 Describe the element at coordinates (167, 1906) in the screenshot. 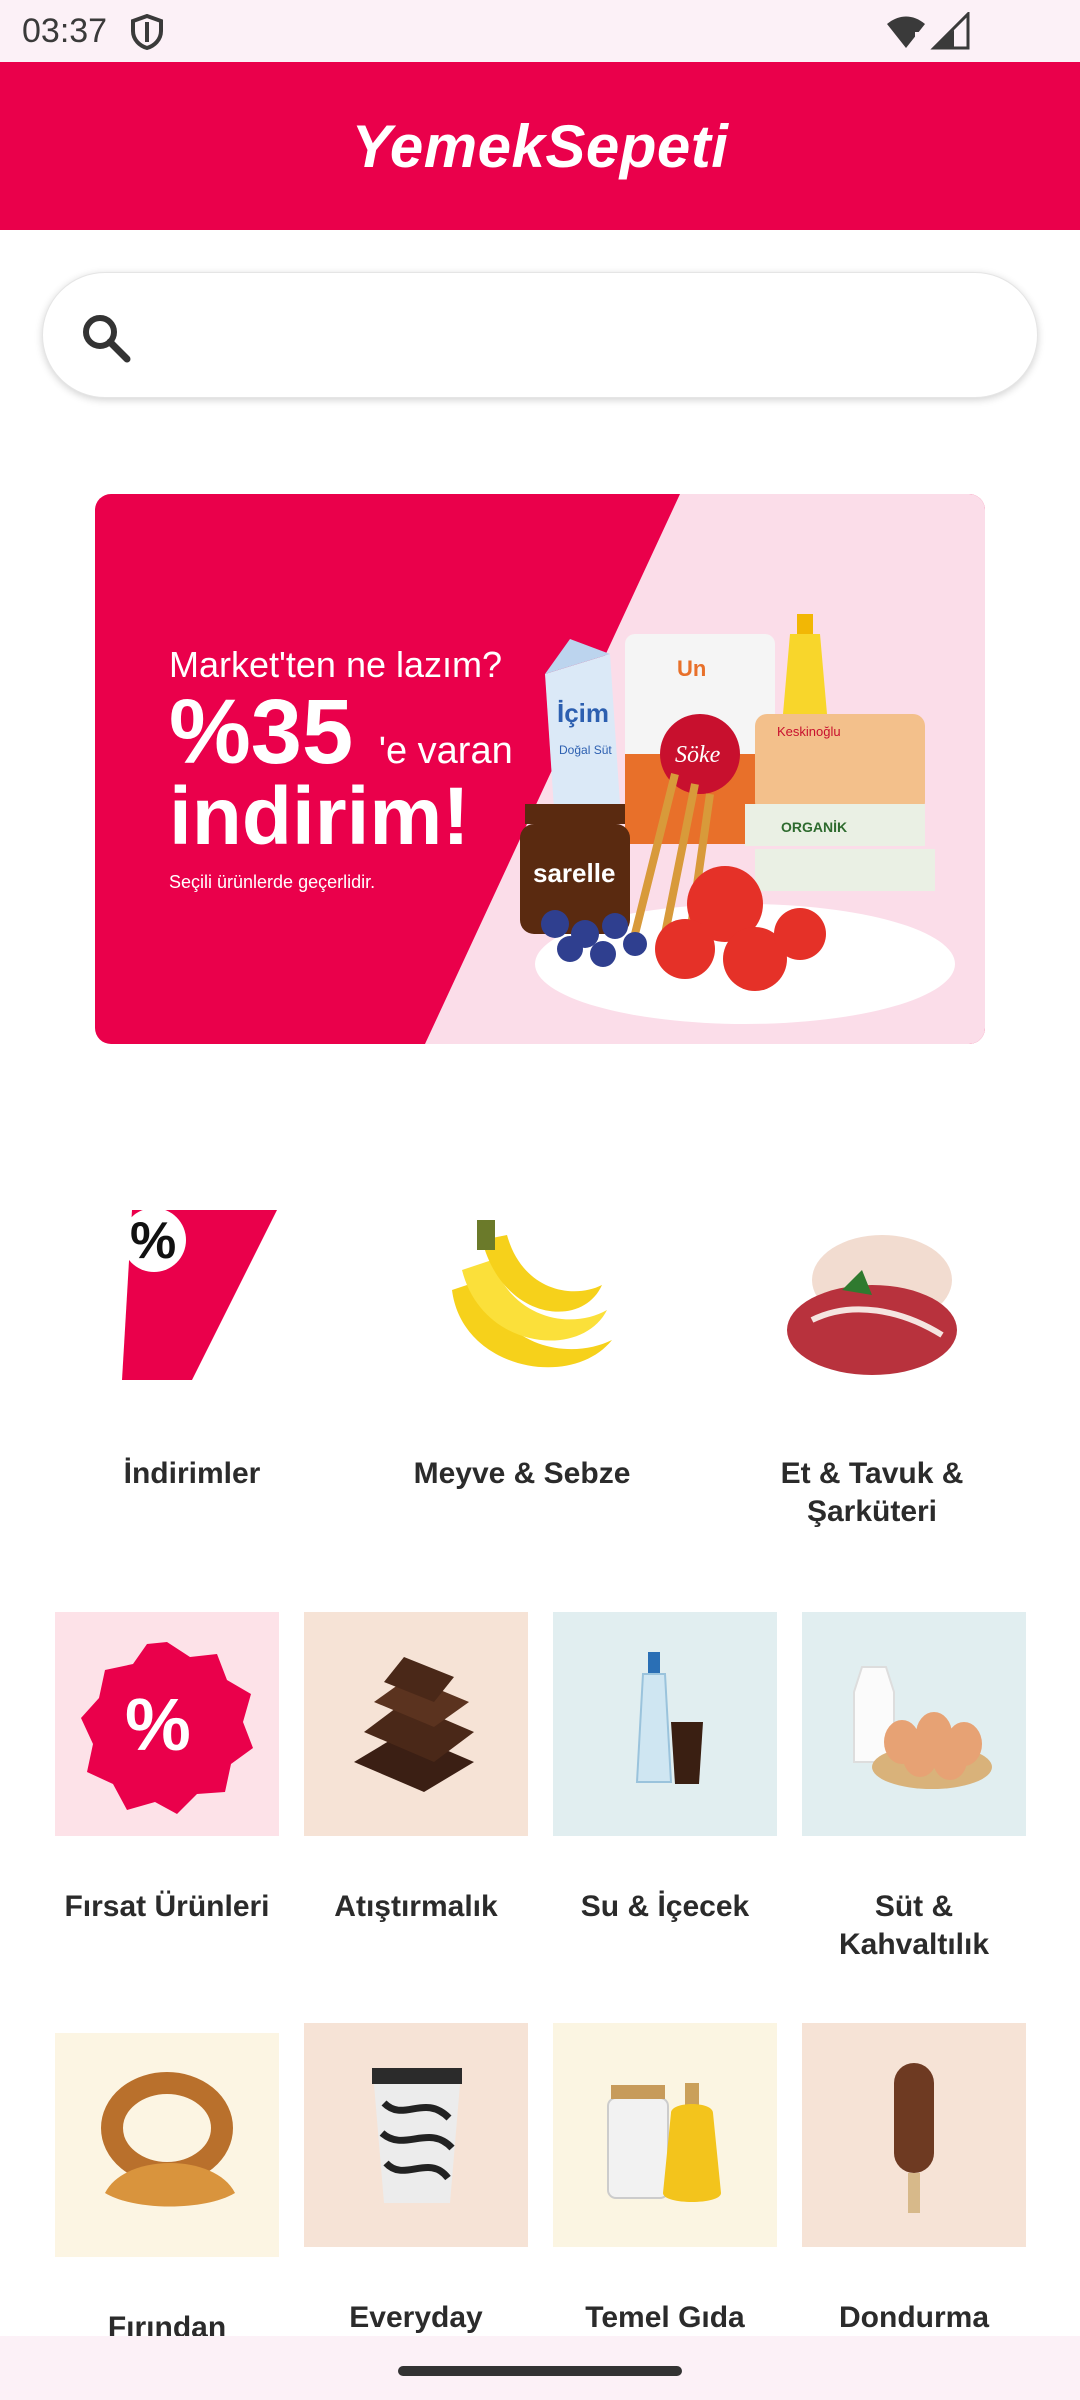

I see `category-label: Fırsat Ürünleri` at that location.